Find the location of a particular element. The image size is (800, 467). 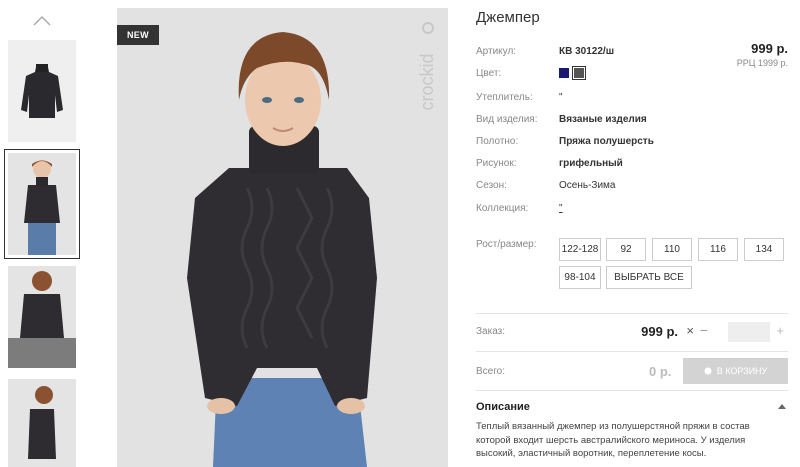

attr-item-type: Вид изделия: Вязаные изделия is located at coordinates (606, 121).